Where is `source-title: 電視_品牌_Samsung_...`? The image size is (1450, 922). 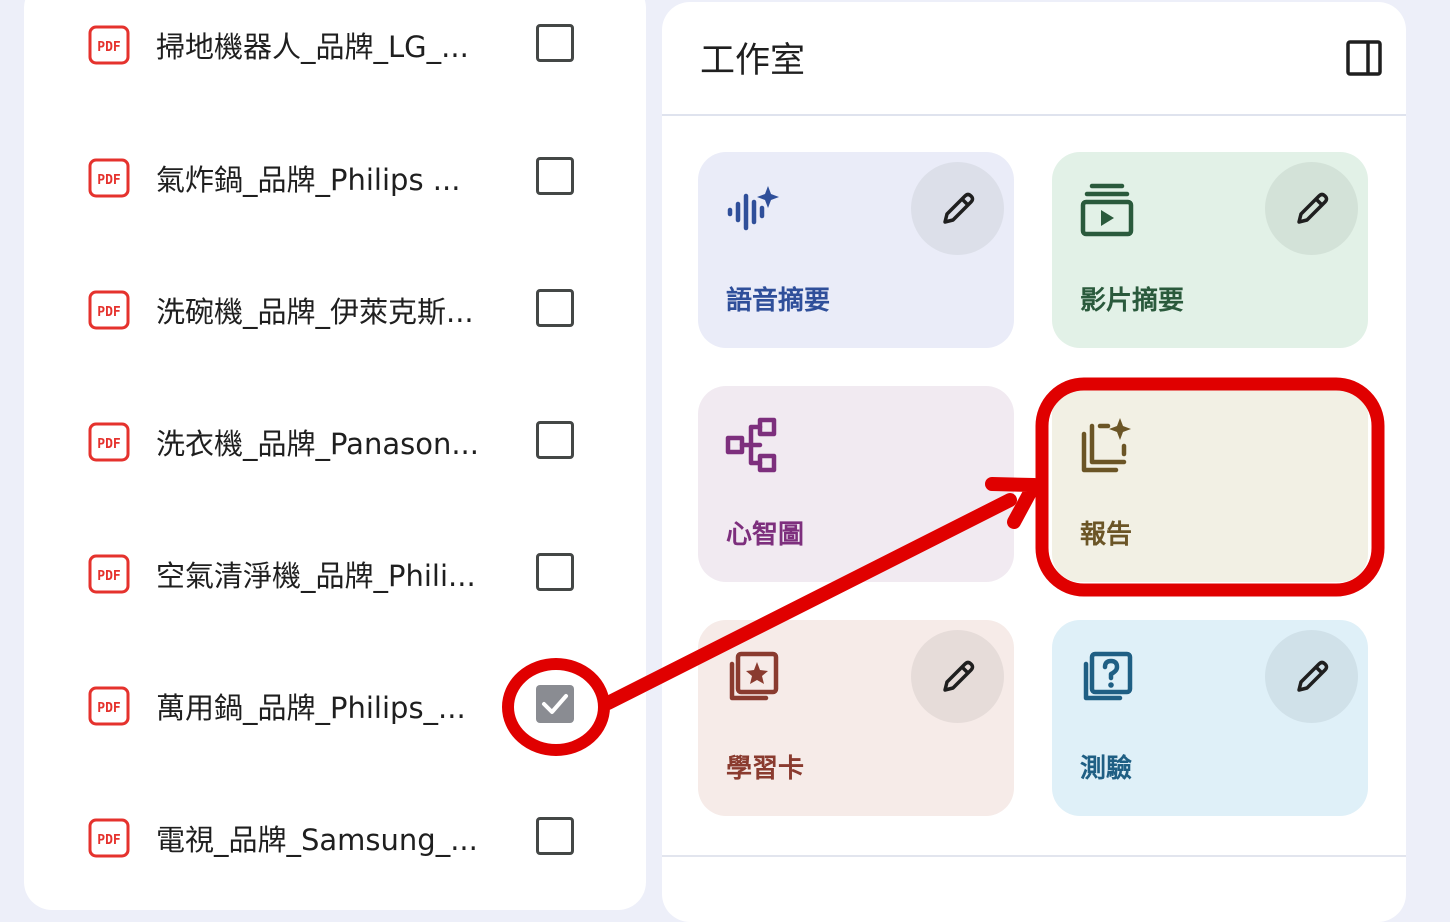
source-title: 電視_品牌_Samsung_... is located at coordinates (317, 840).